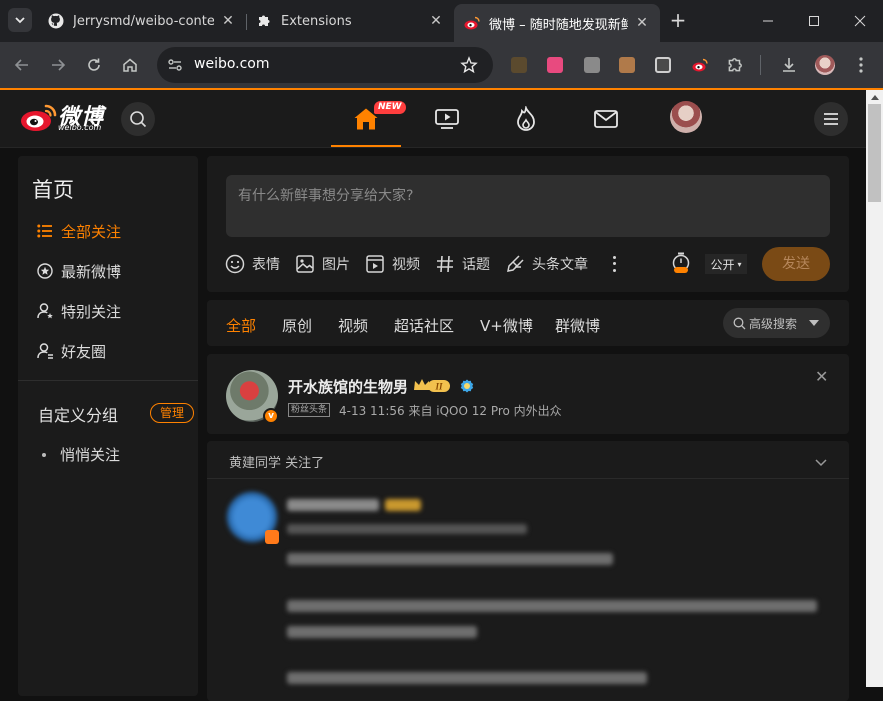 This screenshot has height=701, width=883. I want to click on star-icon, so click(45, 271).